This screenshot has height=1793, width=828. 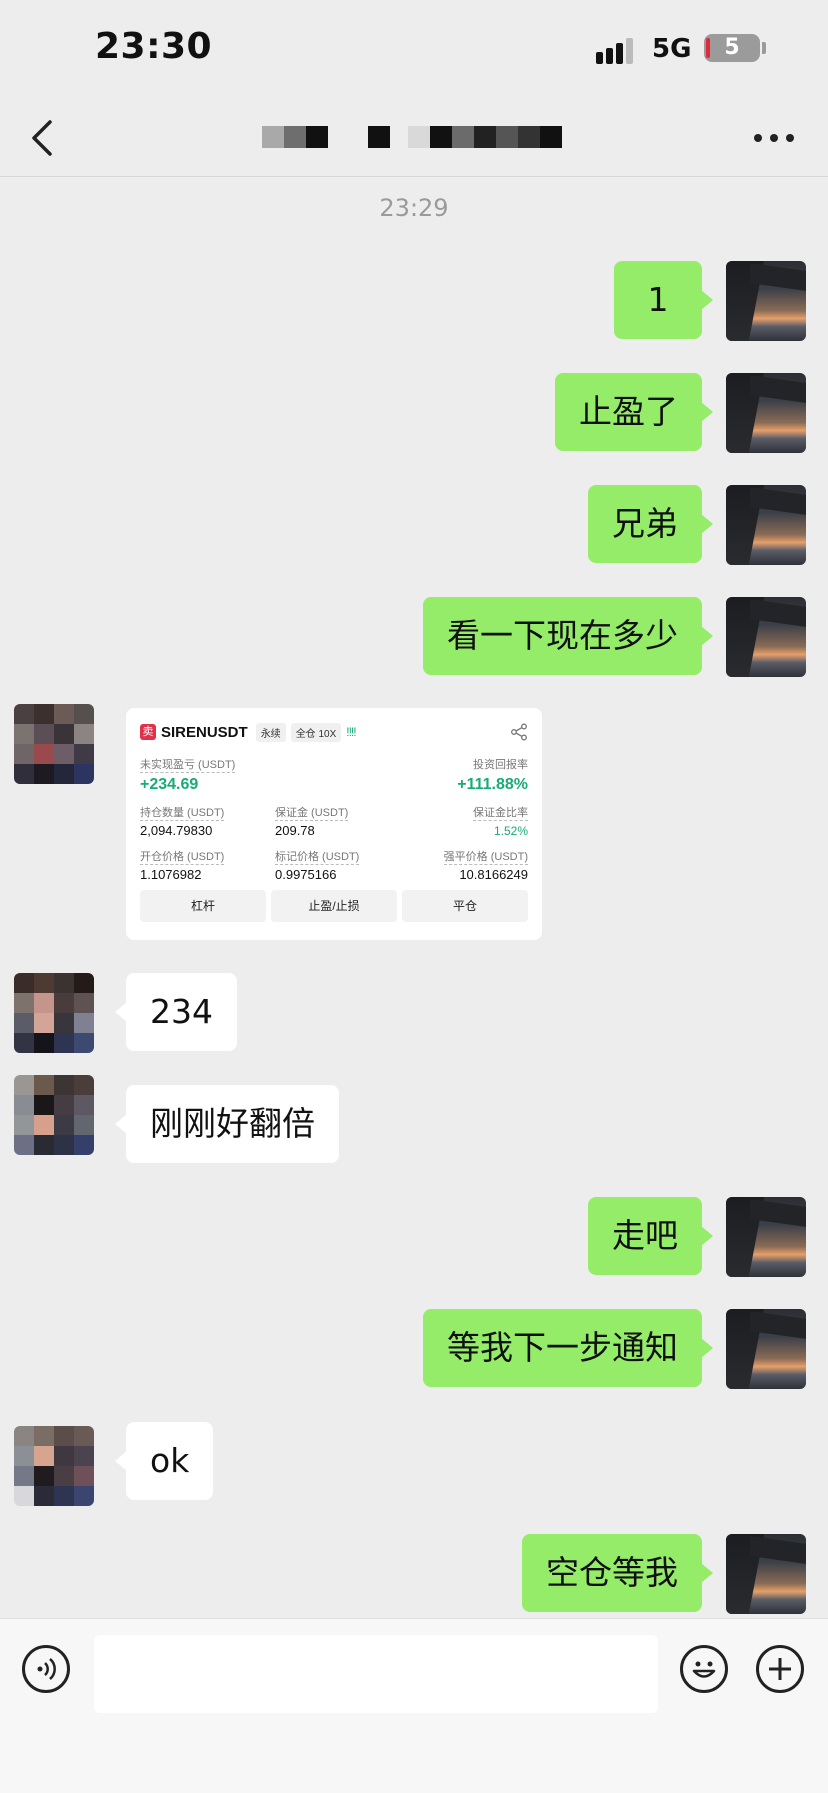 What do you see at coordinates (774, 138) in the screenshot?
I see `more-icon` at bounding box center [774, 138].